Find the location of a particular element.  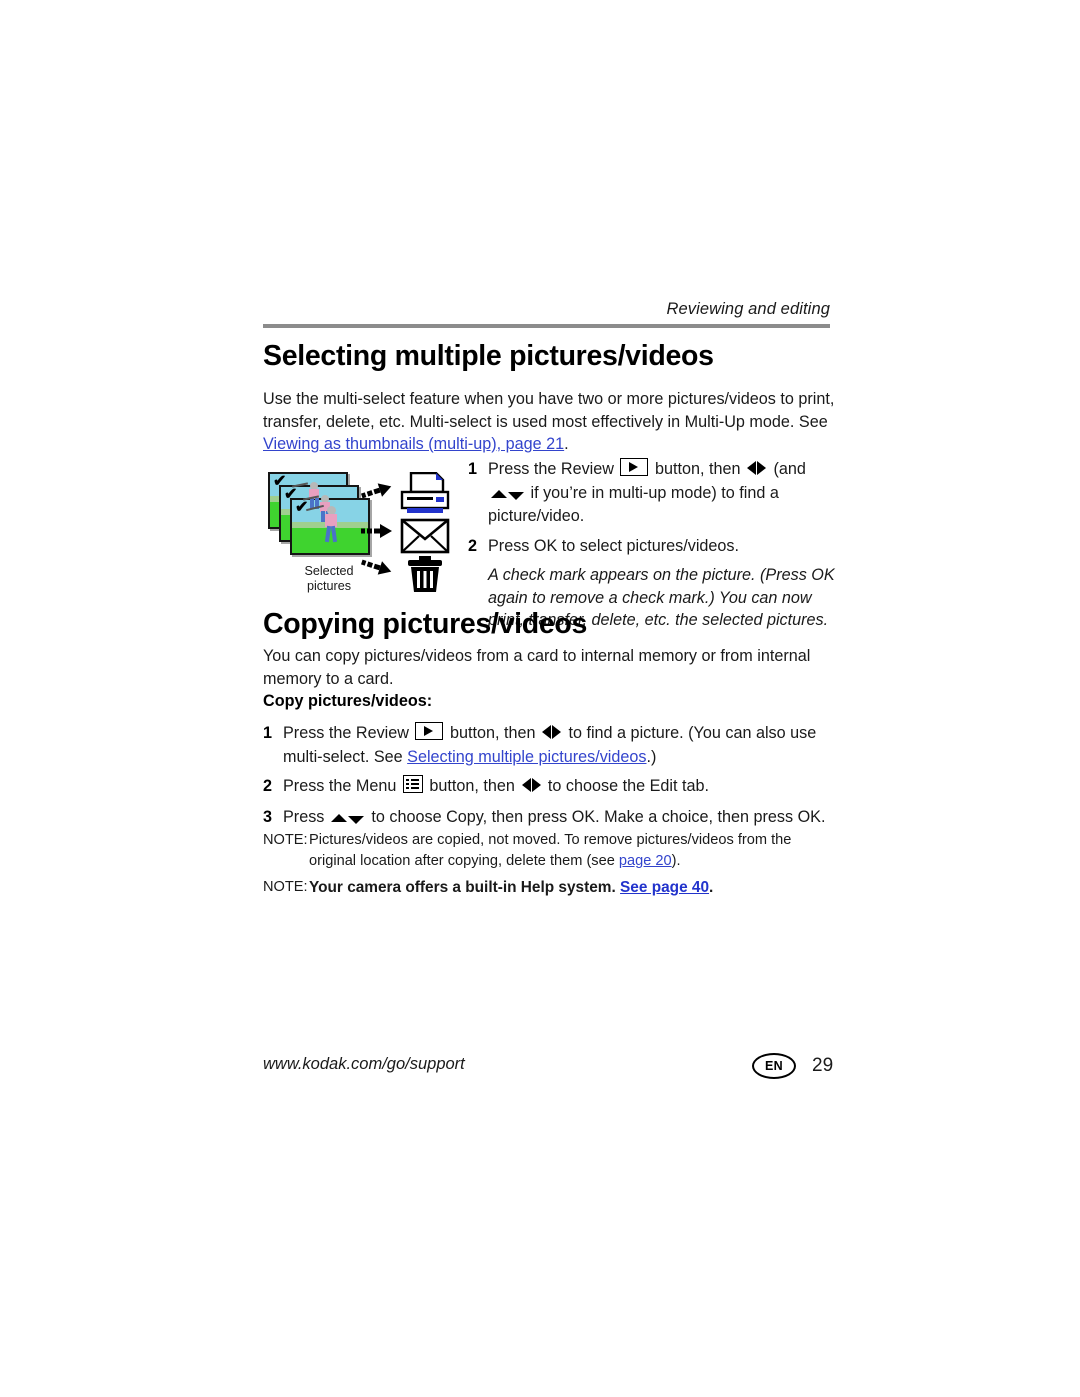

menu-button-icon is located at coordinates (412, 784).